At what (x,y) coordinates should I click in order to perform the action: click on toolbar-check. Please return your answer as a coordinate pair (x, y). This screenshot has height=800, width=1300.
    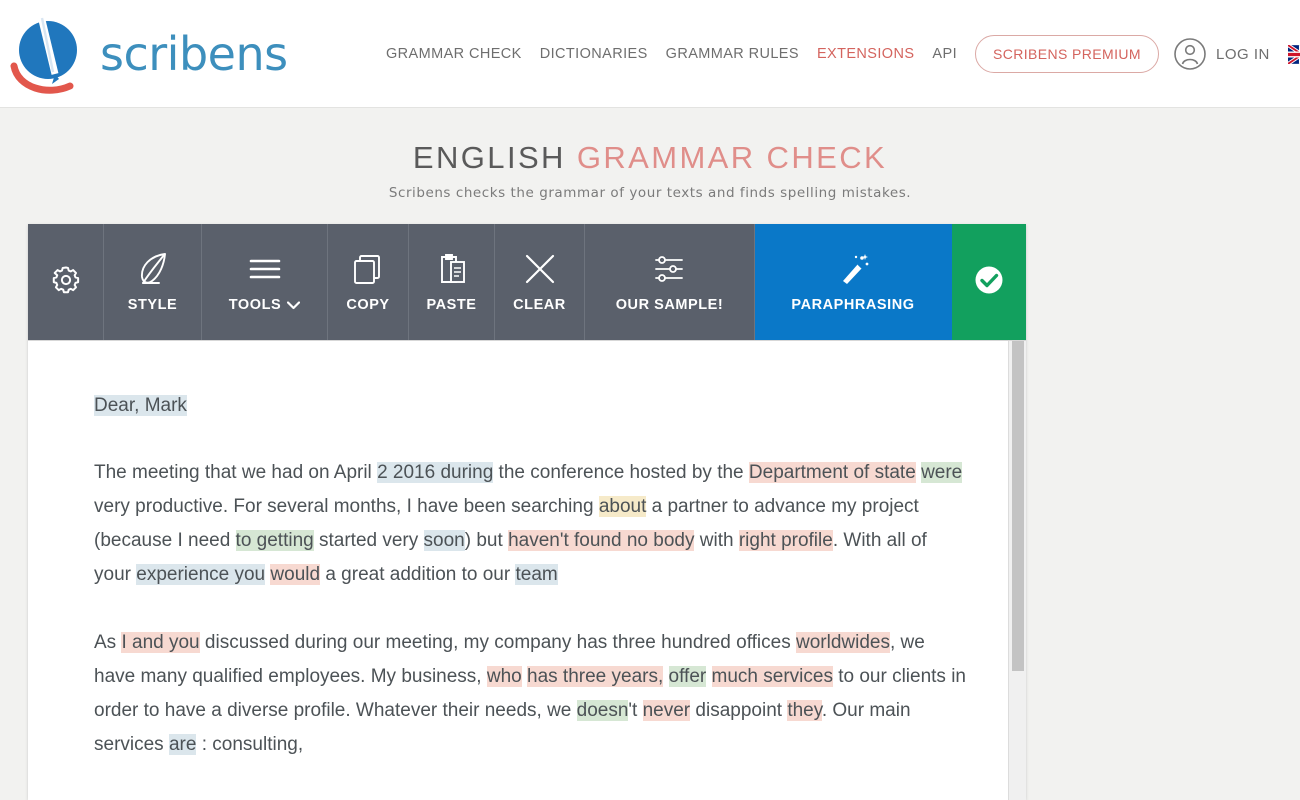
    Looking at the image, I should click on (989, 282).